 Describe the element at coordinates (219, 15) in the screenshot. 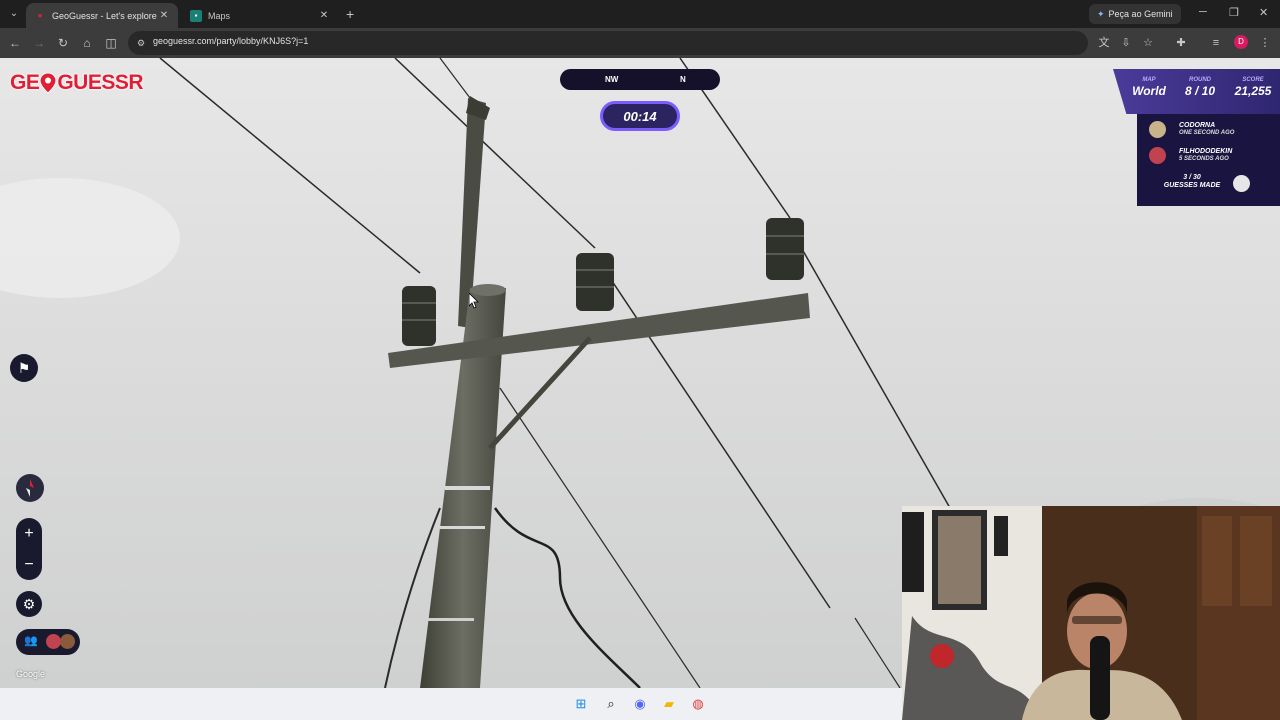

I see `tab-title: Maps` at that location.